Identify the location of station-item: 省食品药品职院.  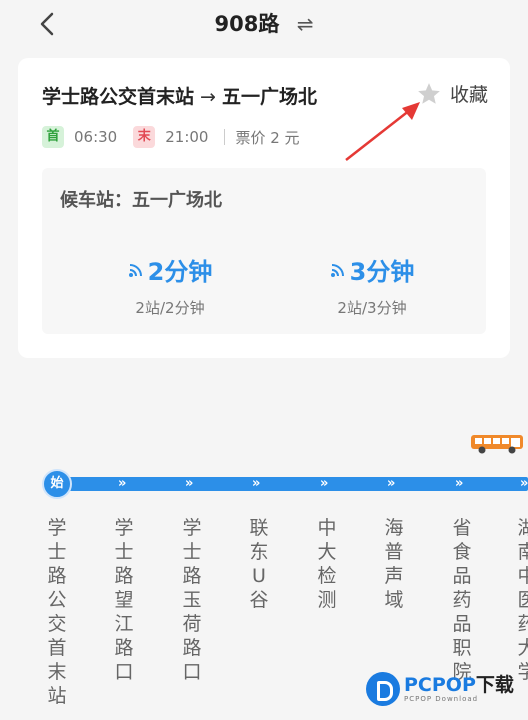
(462, 600).